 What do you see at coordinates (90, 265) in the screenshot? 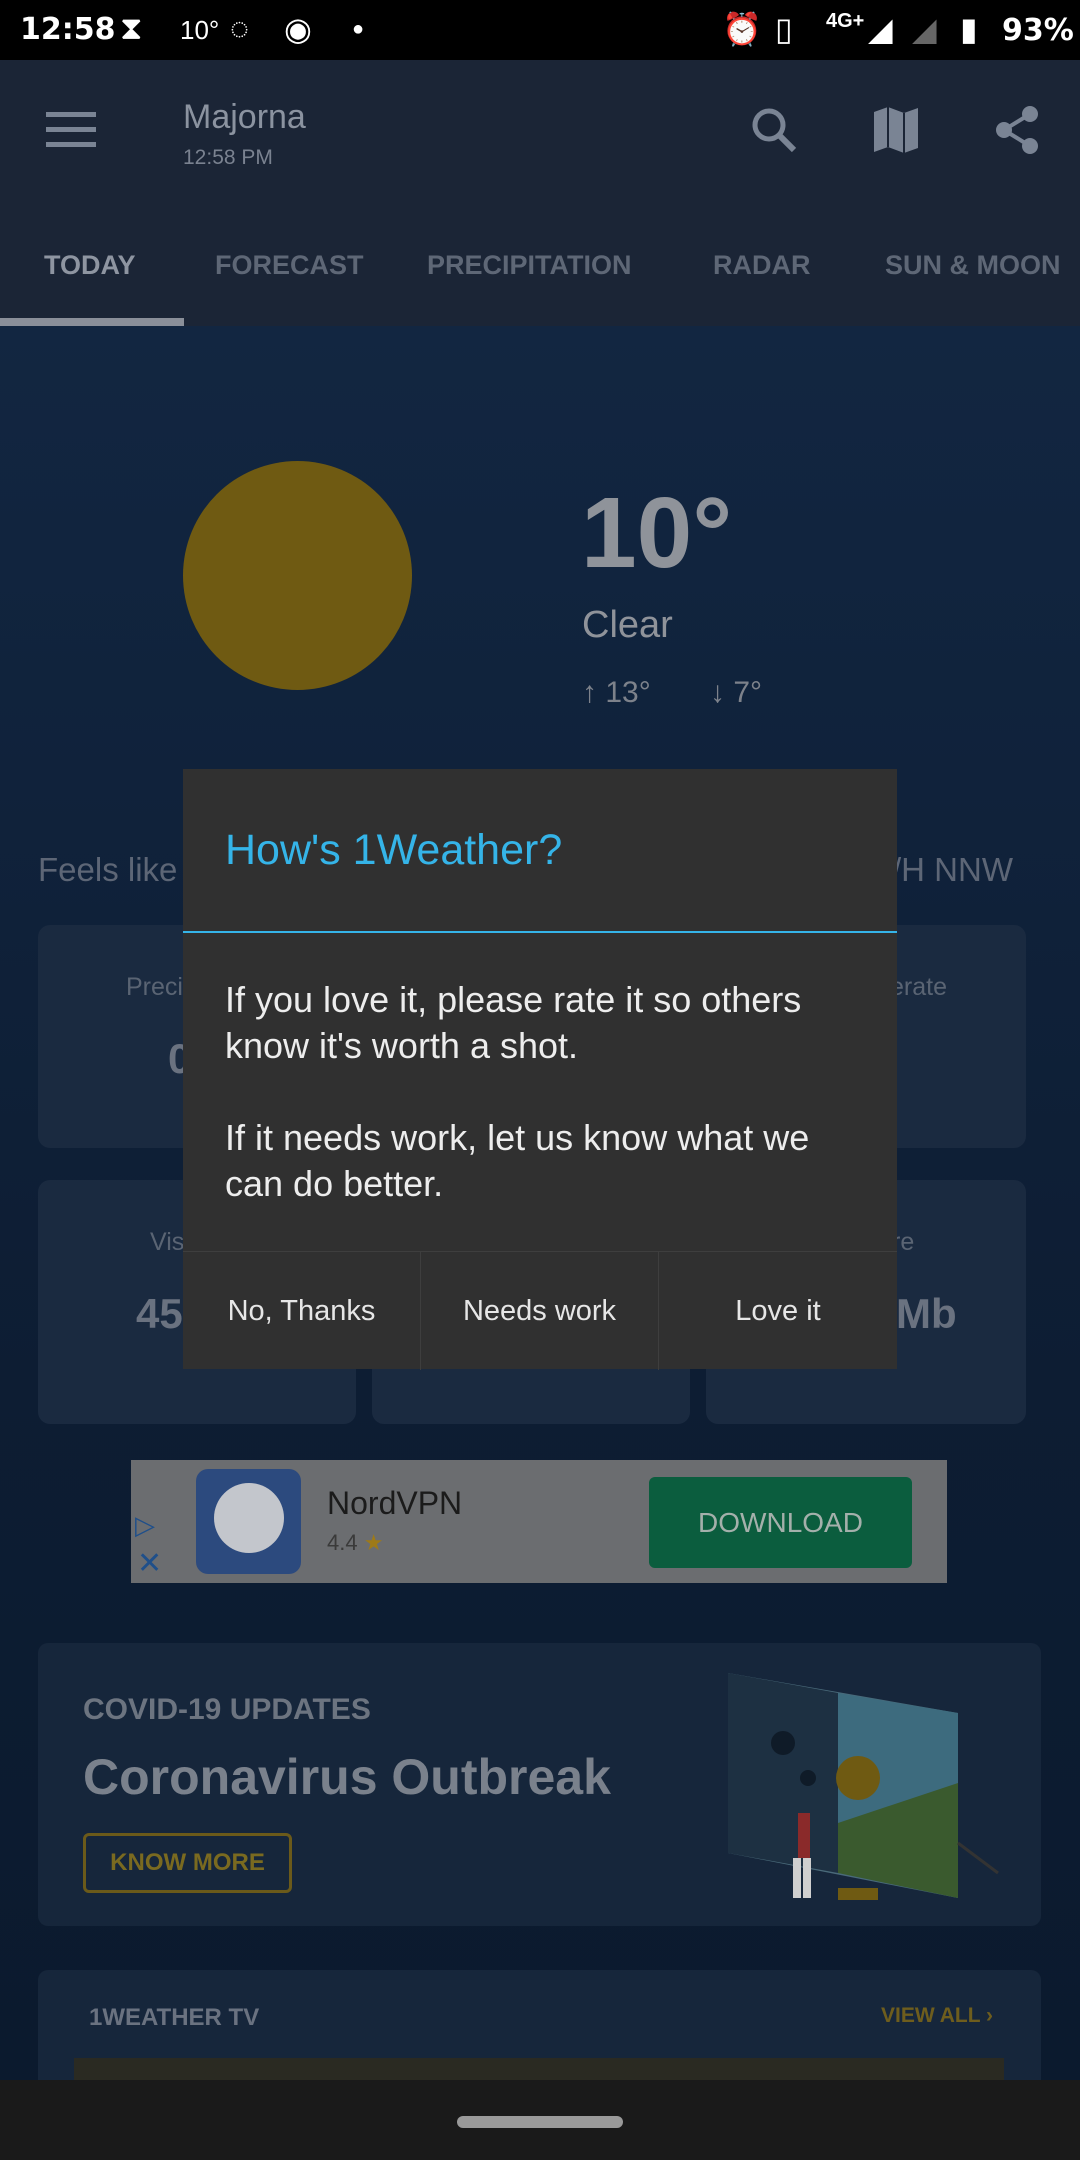
I see `tab-today: TODAY` at bounding box center [90, 265].